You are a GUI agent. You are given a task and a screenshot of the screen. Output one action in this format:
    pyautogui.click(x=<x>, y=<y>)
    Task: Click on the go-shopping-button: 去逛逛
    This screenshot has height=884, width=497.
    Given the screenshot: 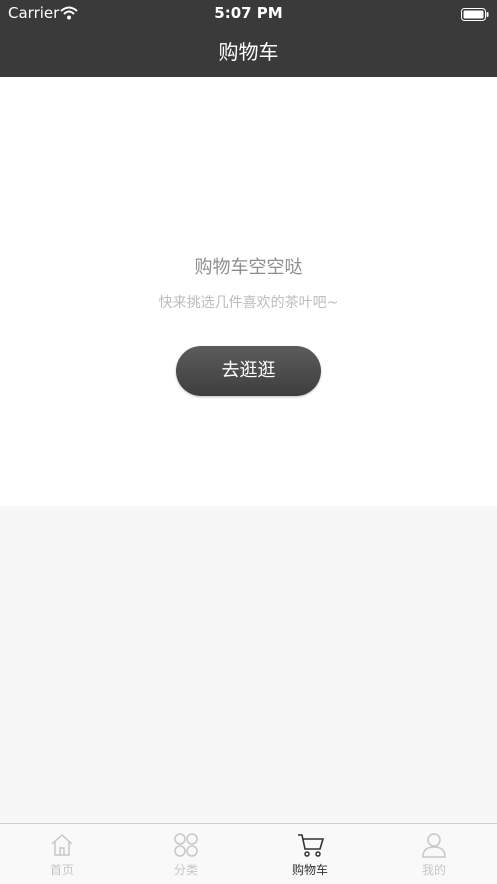 What is the action you would take?
    pyautogui.click(x=248, y=371)
    